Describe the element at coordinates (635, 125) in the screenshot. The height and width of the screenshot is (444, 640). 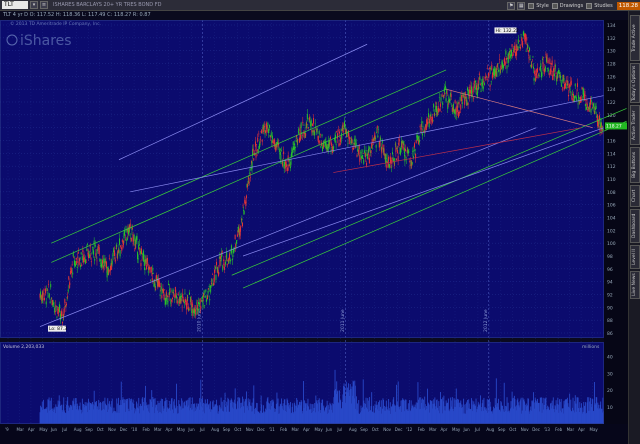
I see `side-tab-active-trader: Active Trader` at that location.